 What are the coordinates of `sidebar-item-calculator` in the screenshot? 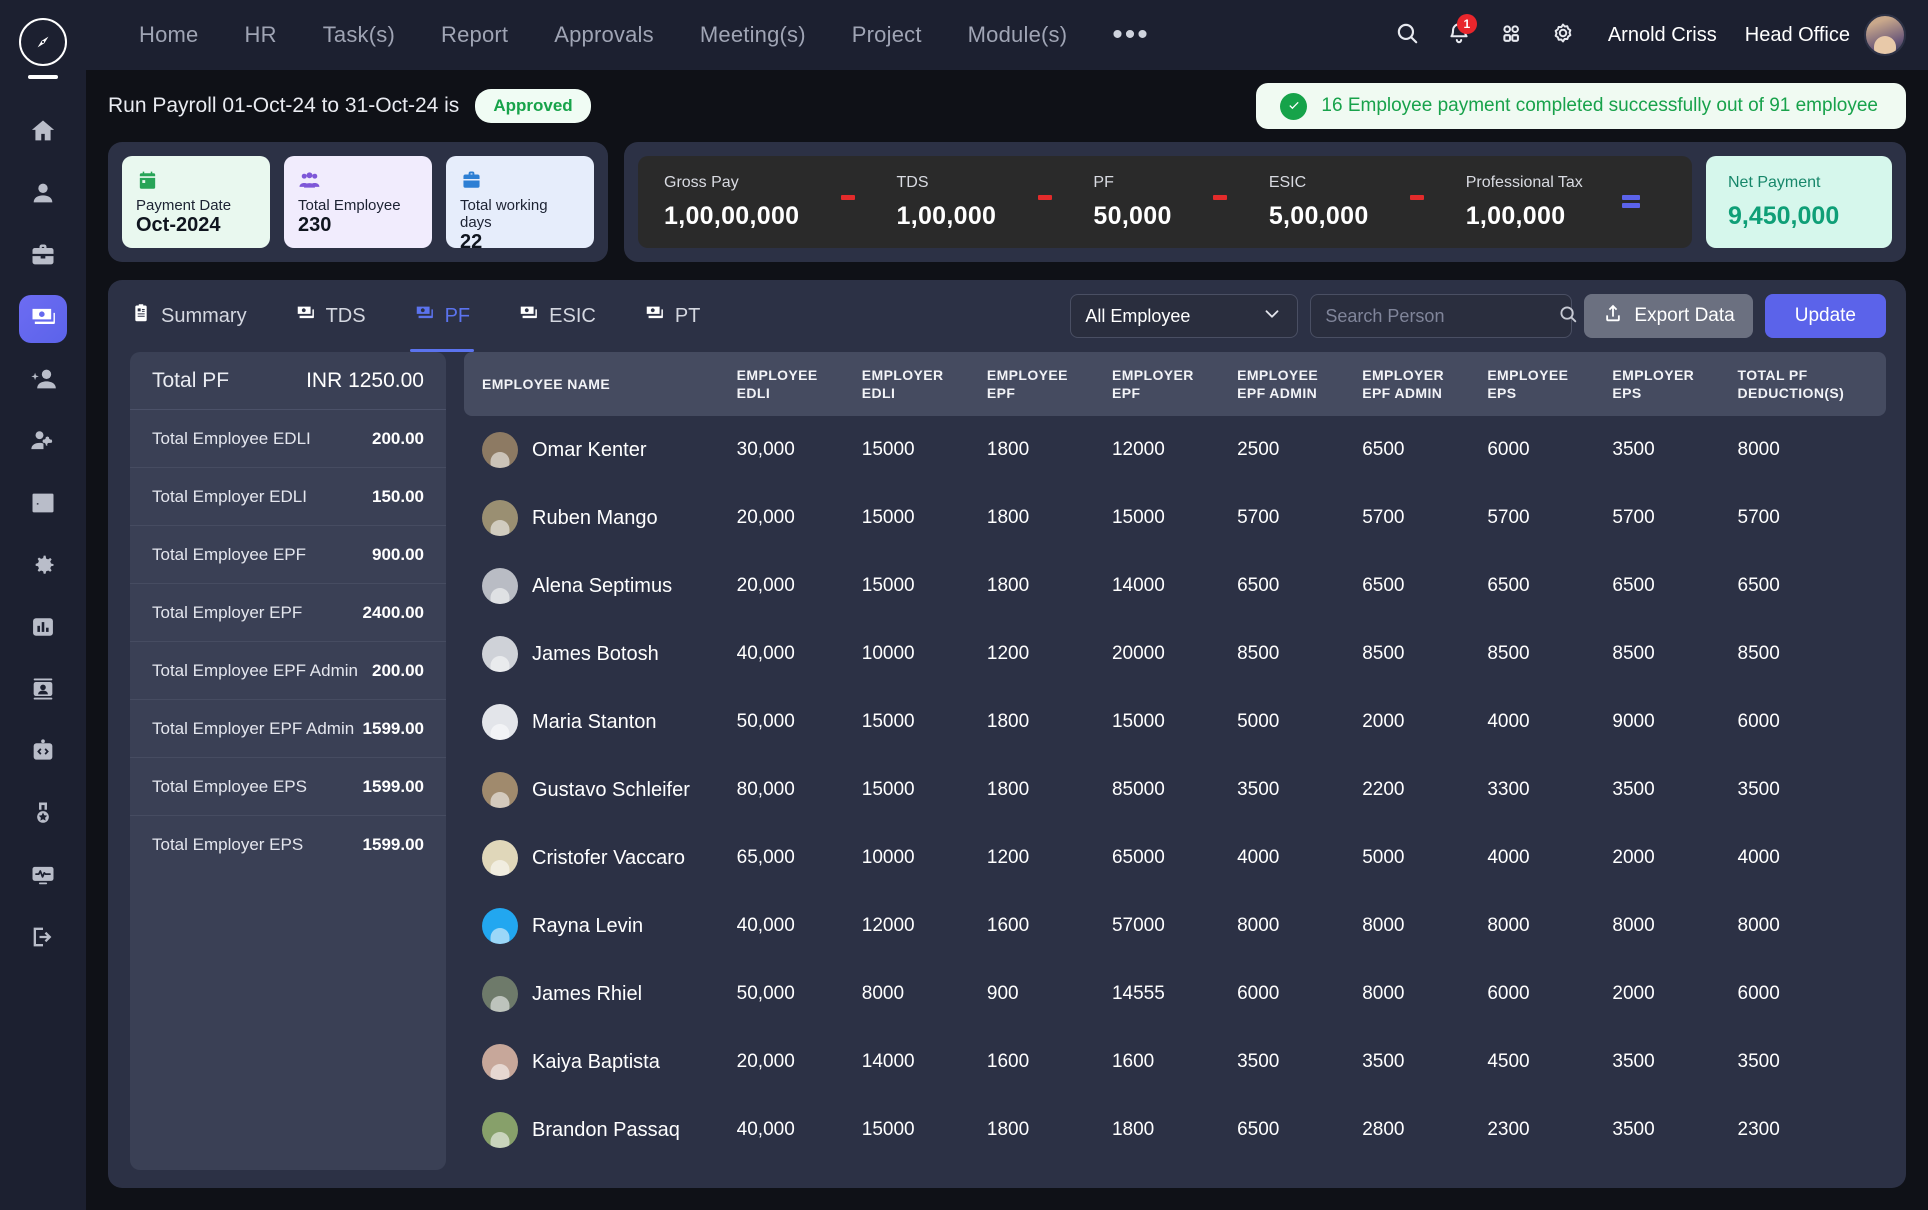 It's located at (43, 505).